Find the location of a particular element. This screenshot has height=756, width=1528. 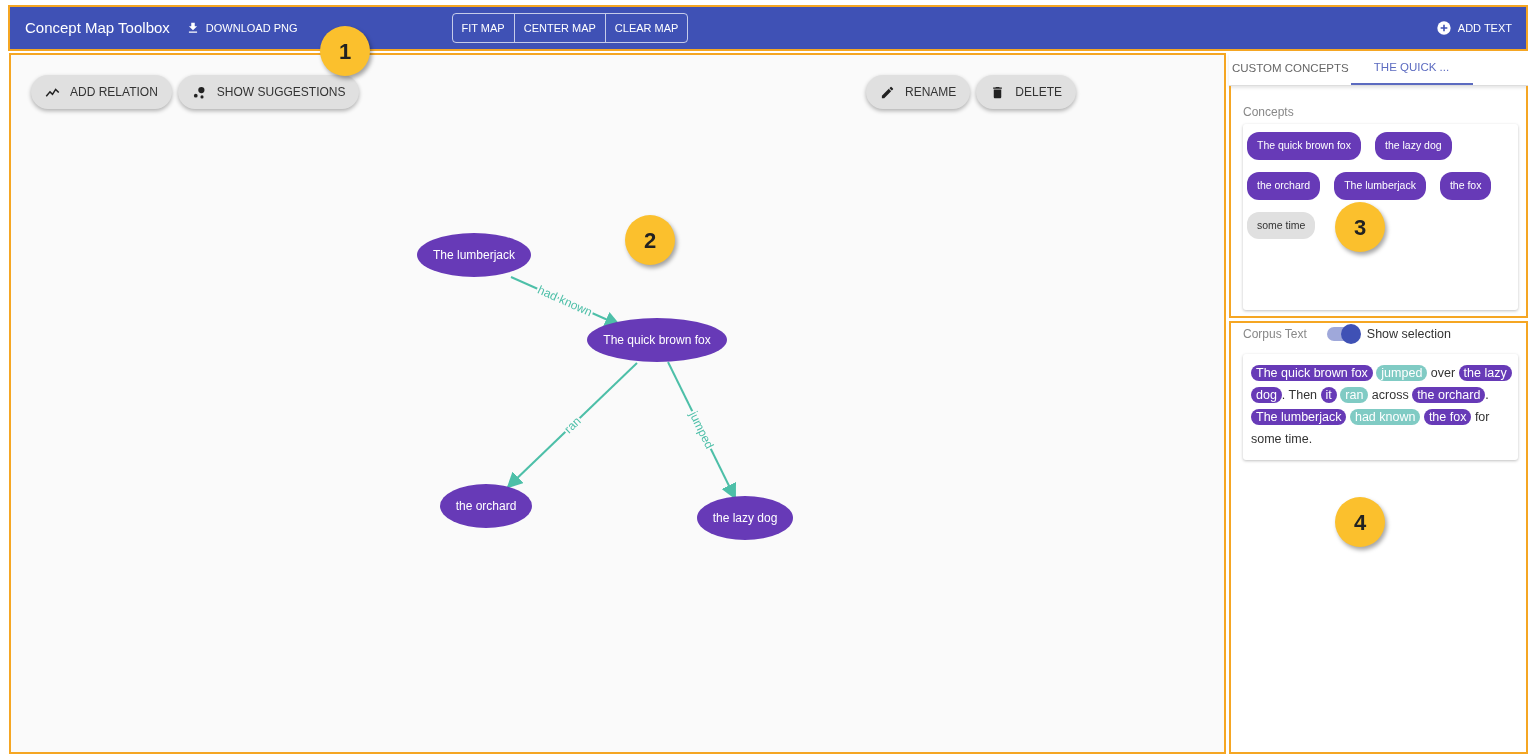

relation-label: ran is located at coordinates (572, 425).